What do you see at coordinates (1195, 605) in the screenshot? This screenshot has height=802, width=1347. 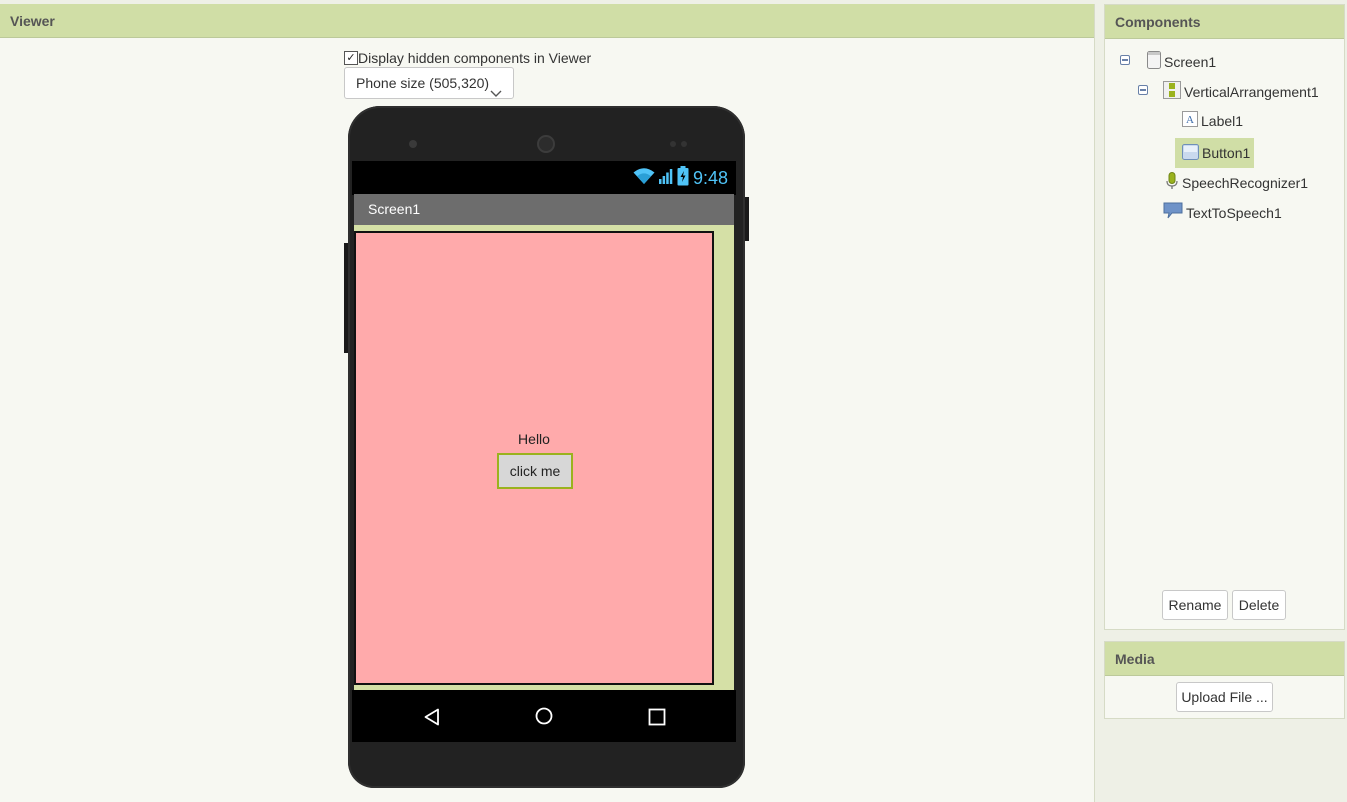 I see `rename-button: Rename` at bounding box center [1195, 605].